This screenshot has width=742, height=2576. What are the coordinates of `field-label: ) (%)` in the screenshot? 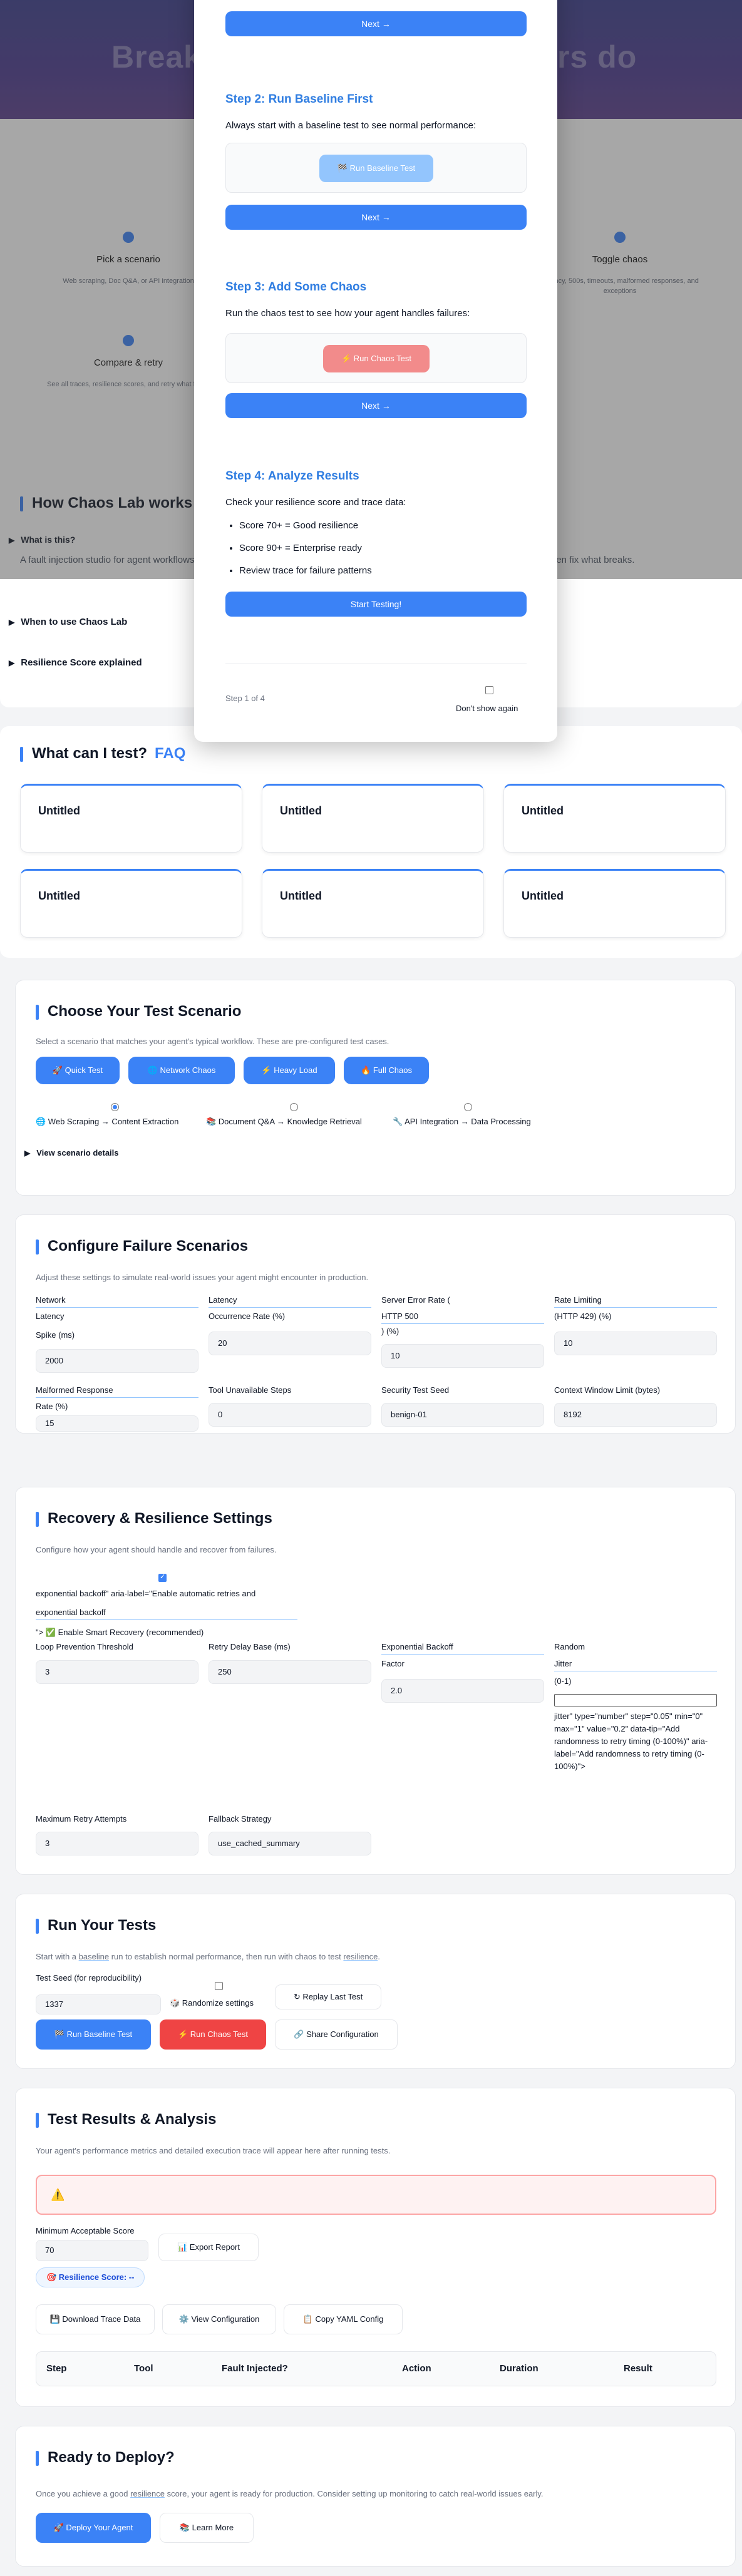 It's located at (390, 1331).